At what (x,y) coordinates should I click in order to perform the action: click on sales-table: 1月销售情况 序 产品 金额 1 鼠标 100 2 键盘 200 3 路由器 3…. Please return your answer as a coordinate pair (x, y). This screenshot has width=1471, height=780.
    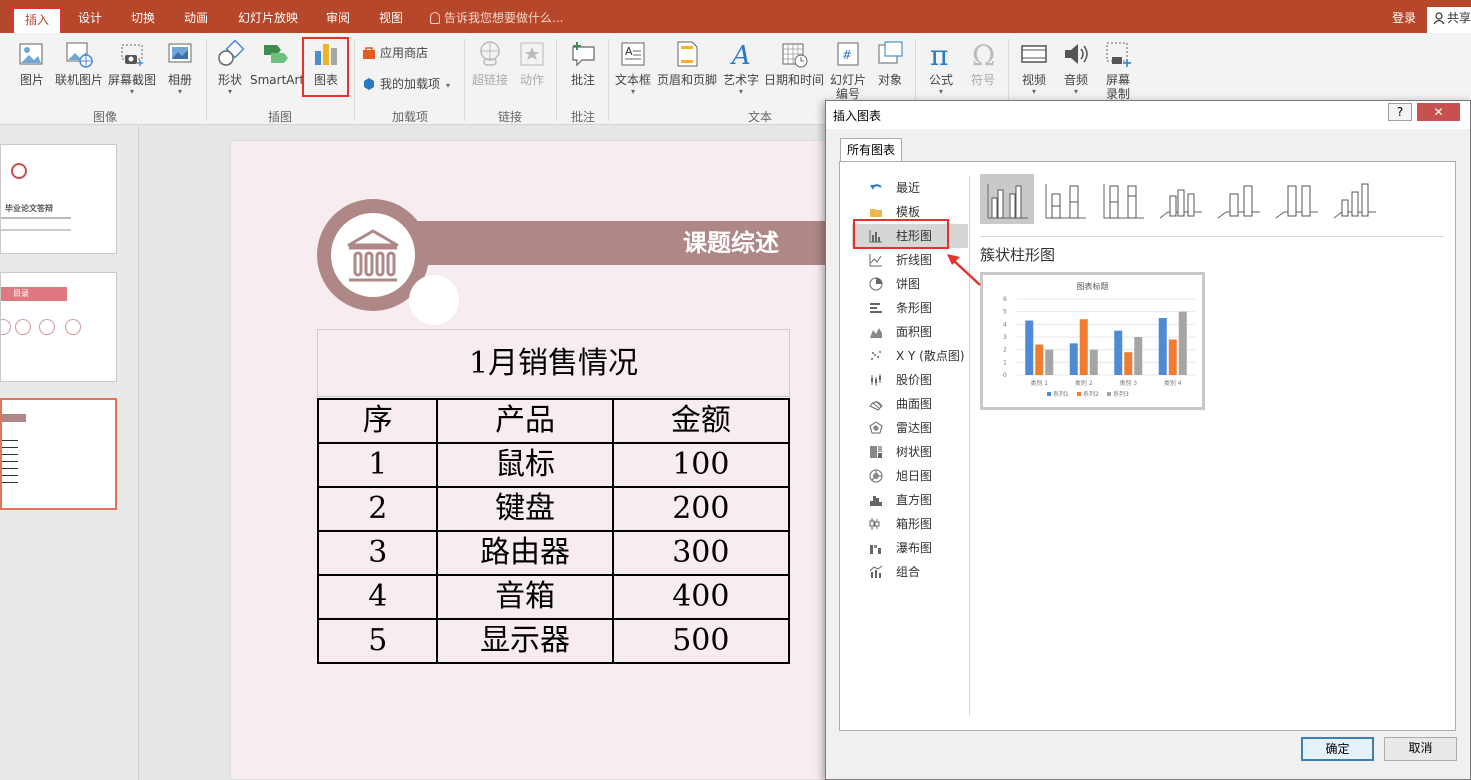
    Looking at the image, I should click on (553, 496).